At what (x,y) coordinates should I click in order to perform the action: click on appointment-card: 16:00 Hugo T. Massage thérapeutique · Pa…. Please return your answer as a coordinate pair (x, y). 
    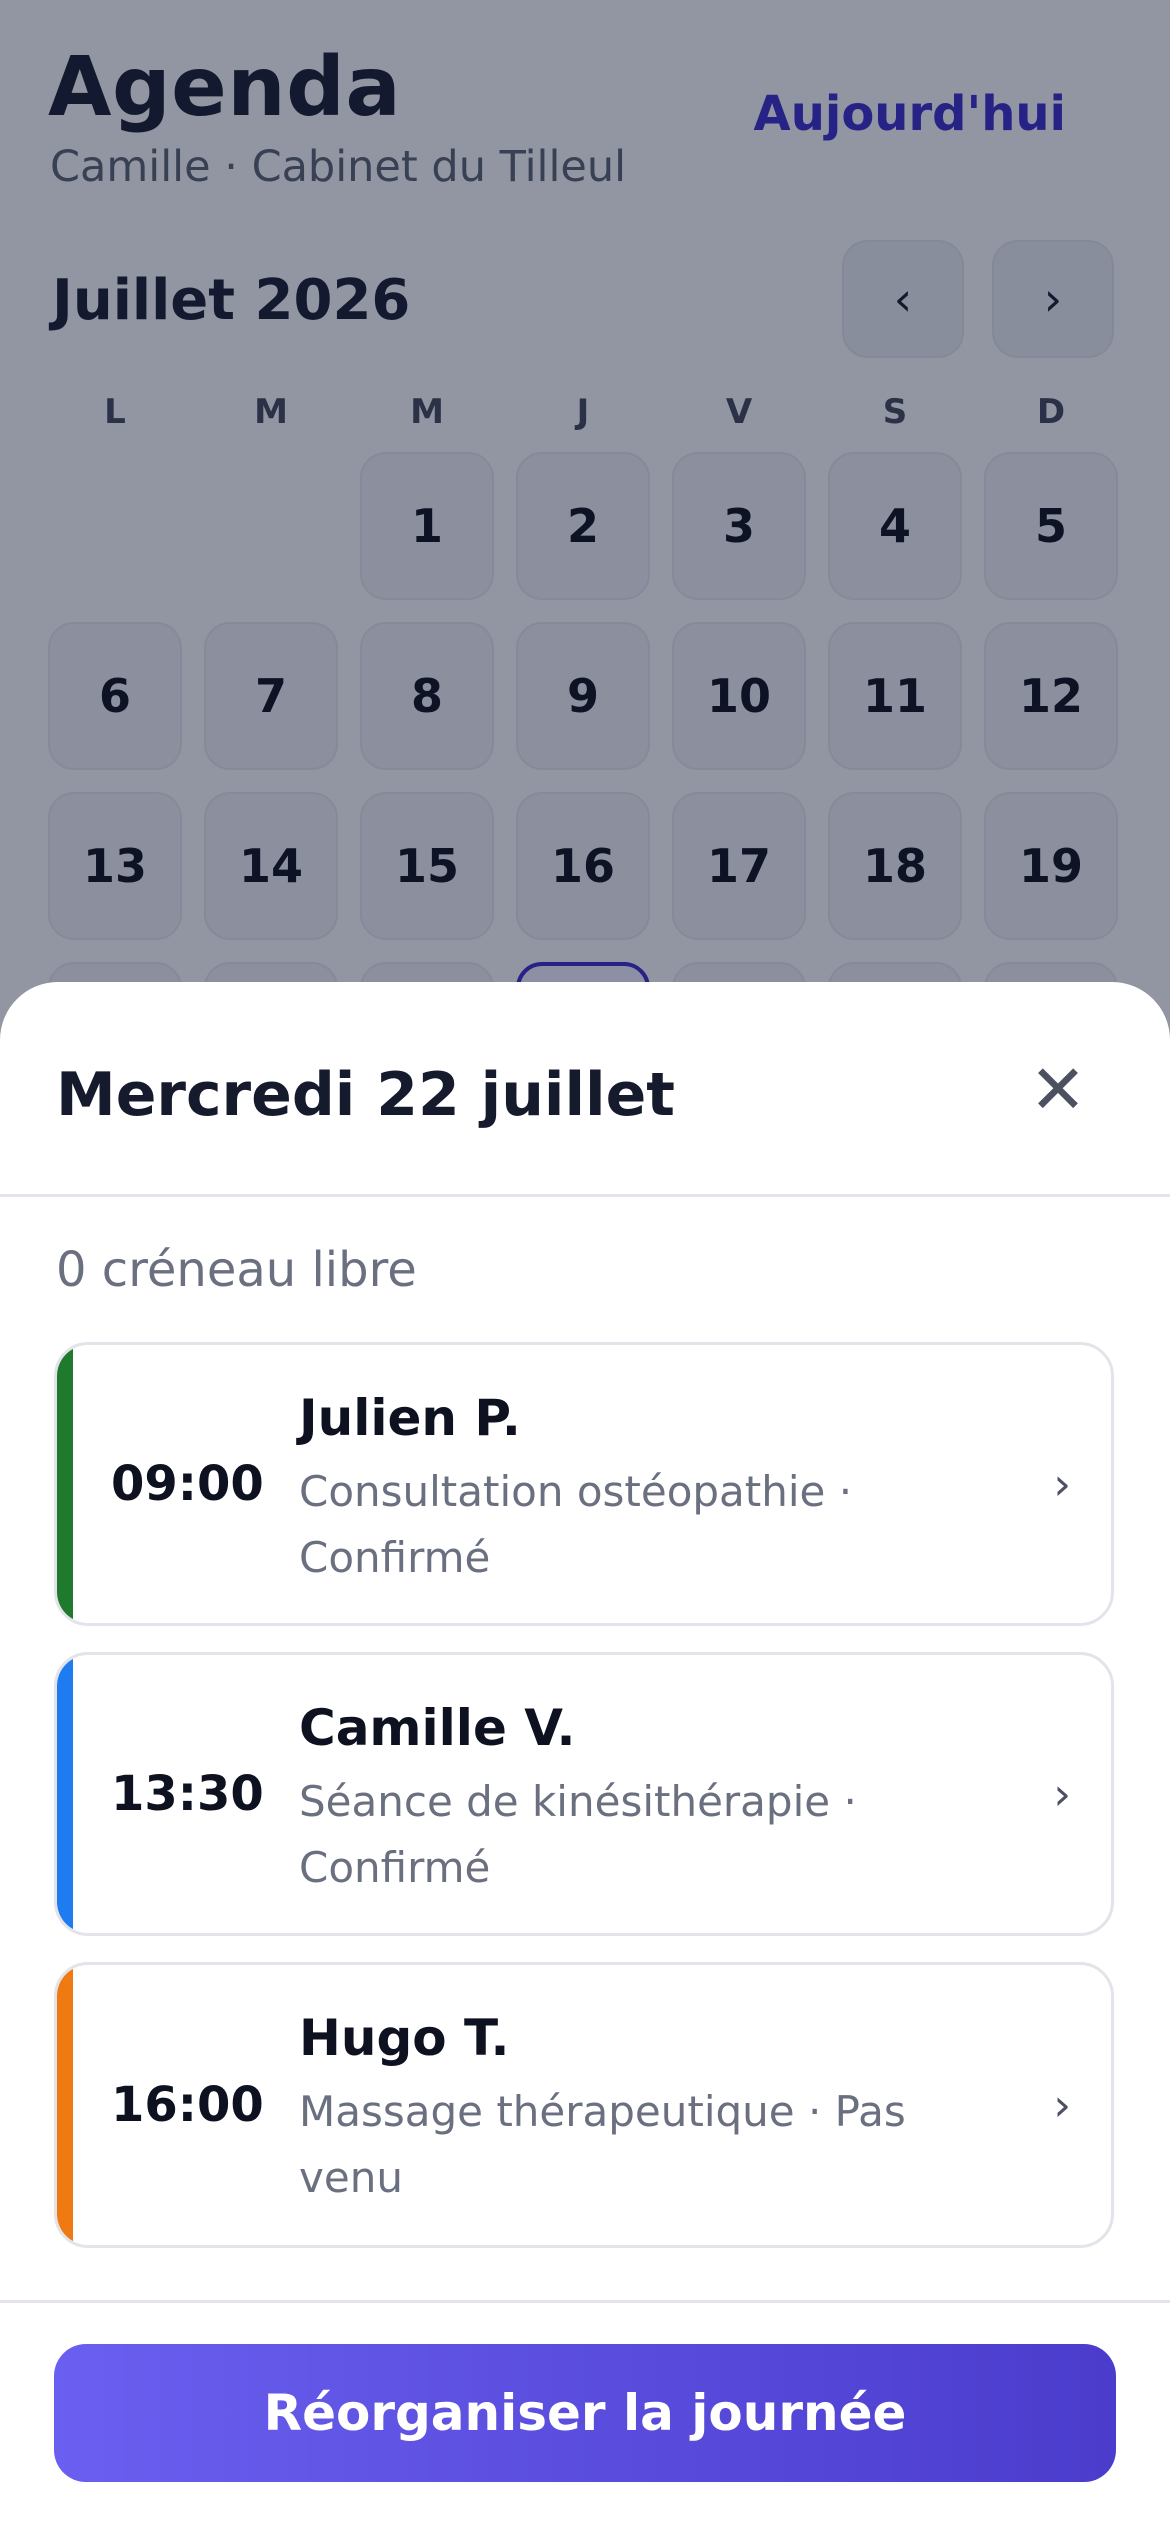
    Looking at the image, I should click on (584, 2105).